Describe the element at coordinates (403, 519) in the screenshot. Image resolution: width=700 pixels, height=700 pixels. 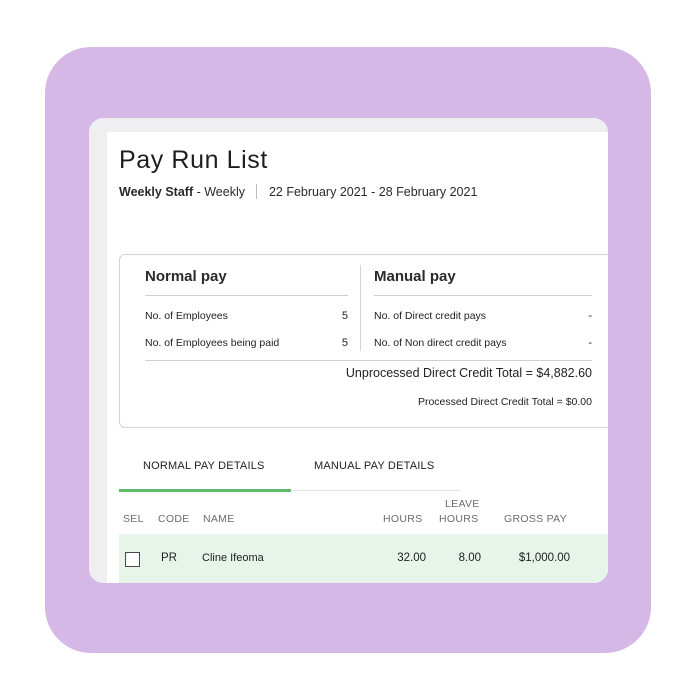
I see `column-header-hours: HOURS` at that location.